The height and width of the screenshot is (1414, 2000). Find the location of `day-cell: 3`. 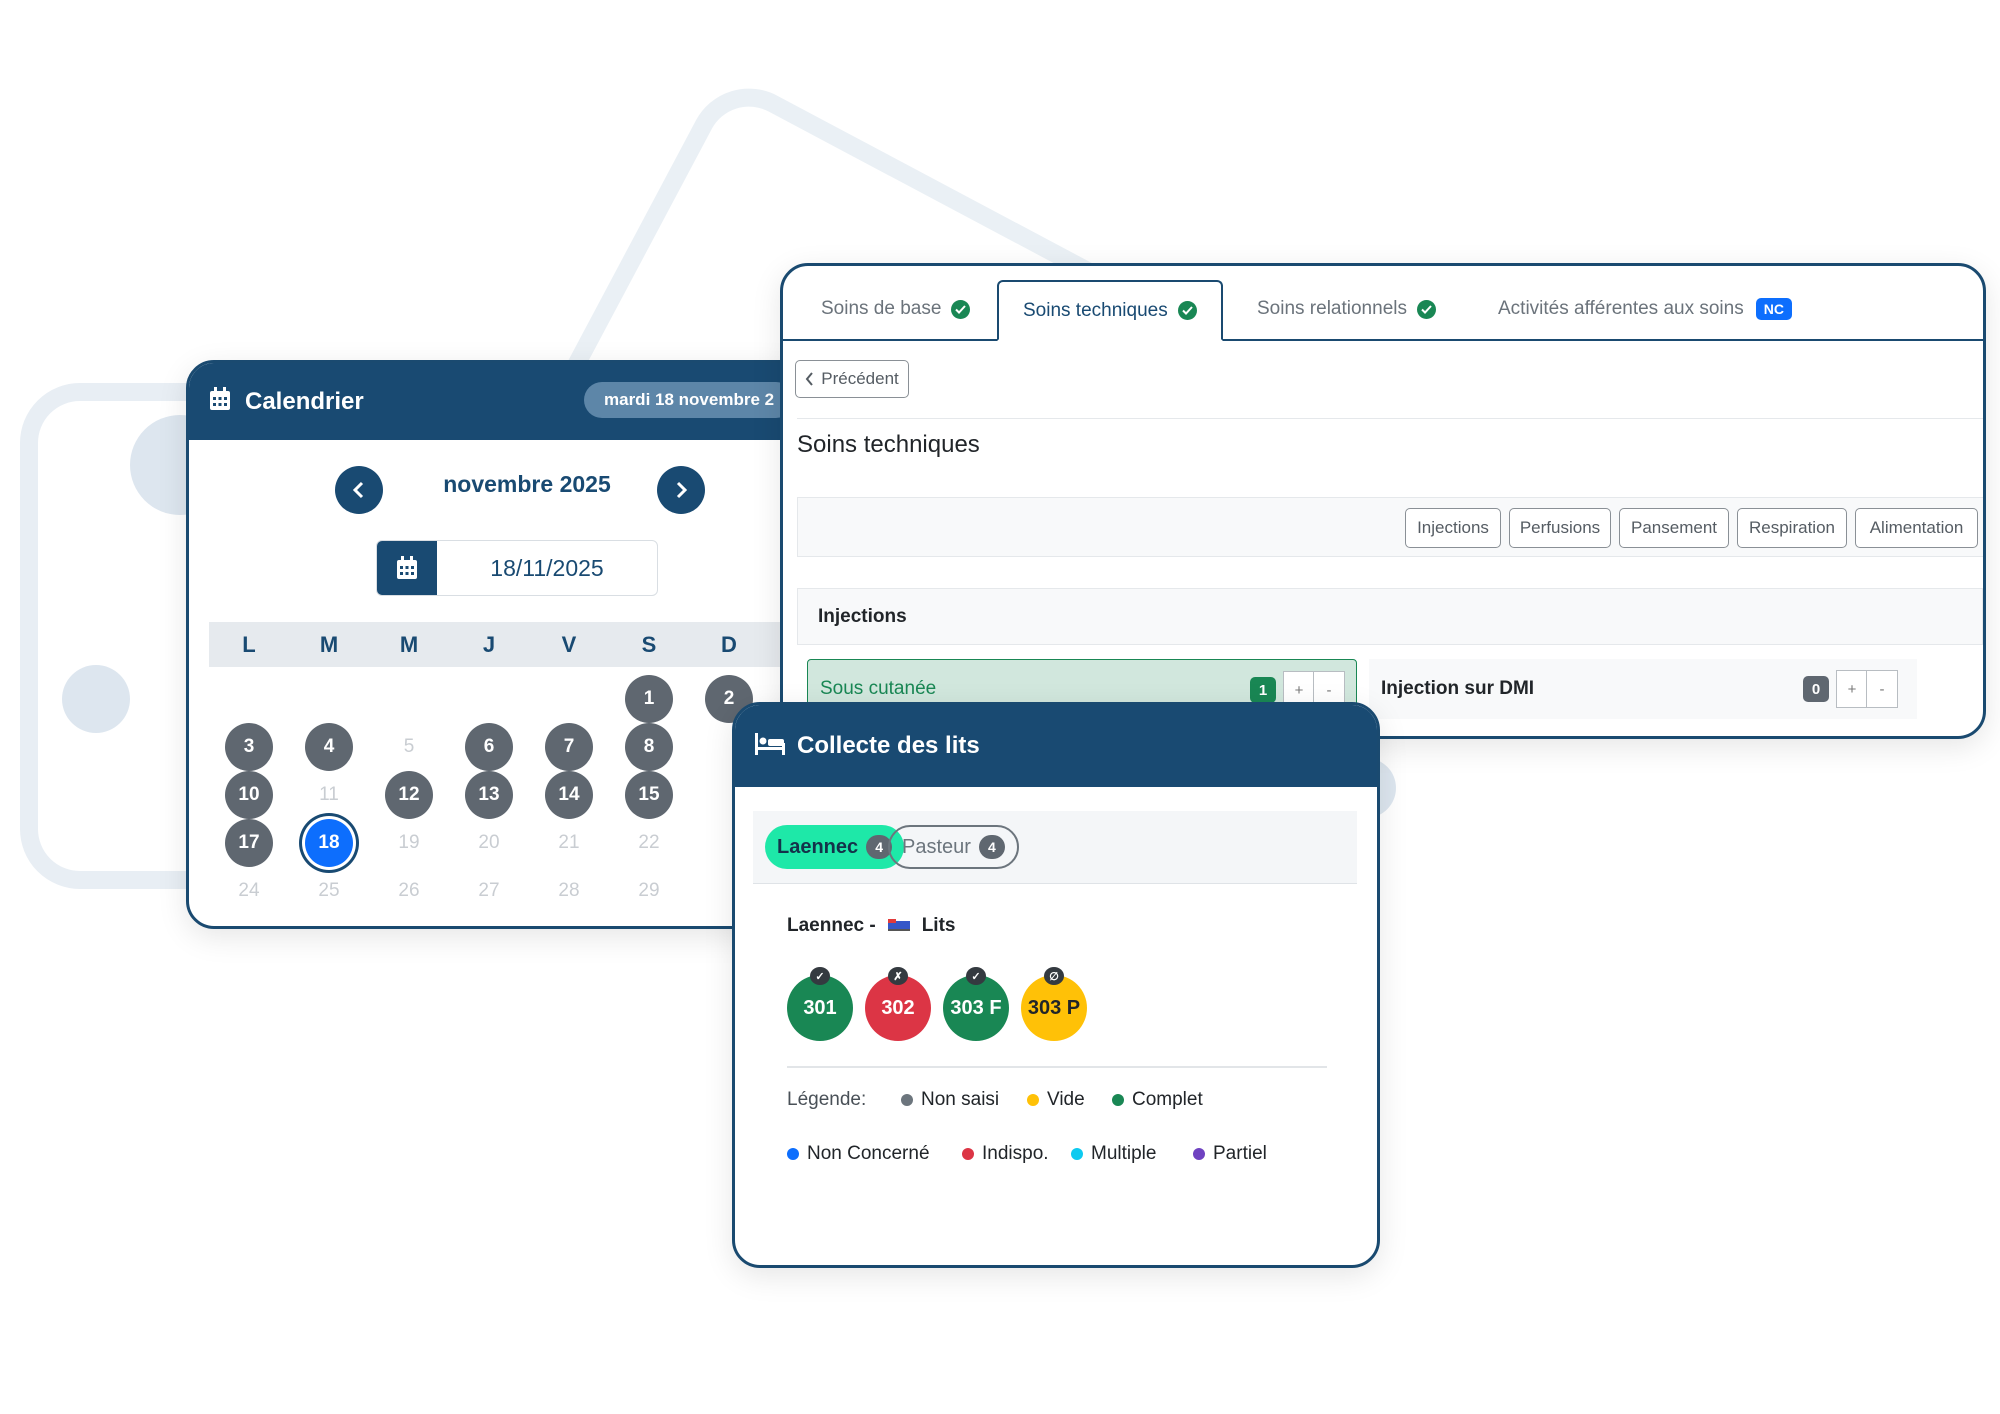

day-cell: 3 is located at coordinates (249, 747).